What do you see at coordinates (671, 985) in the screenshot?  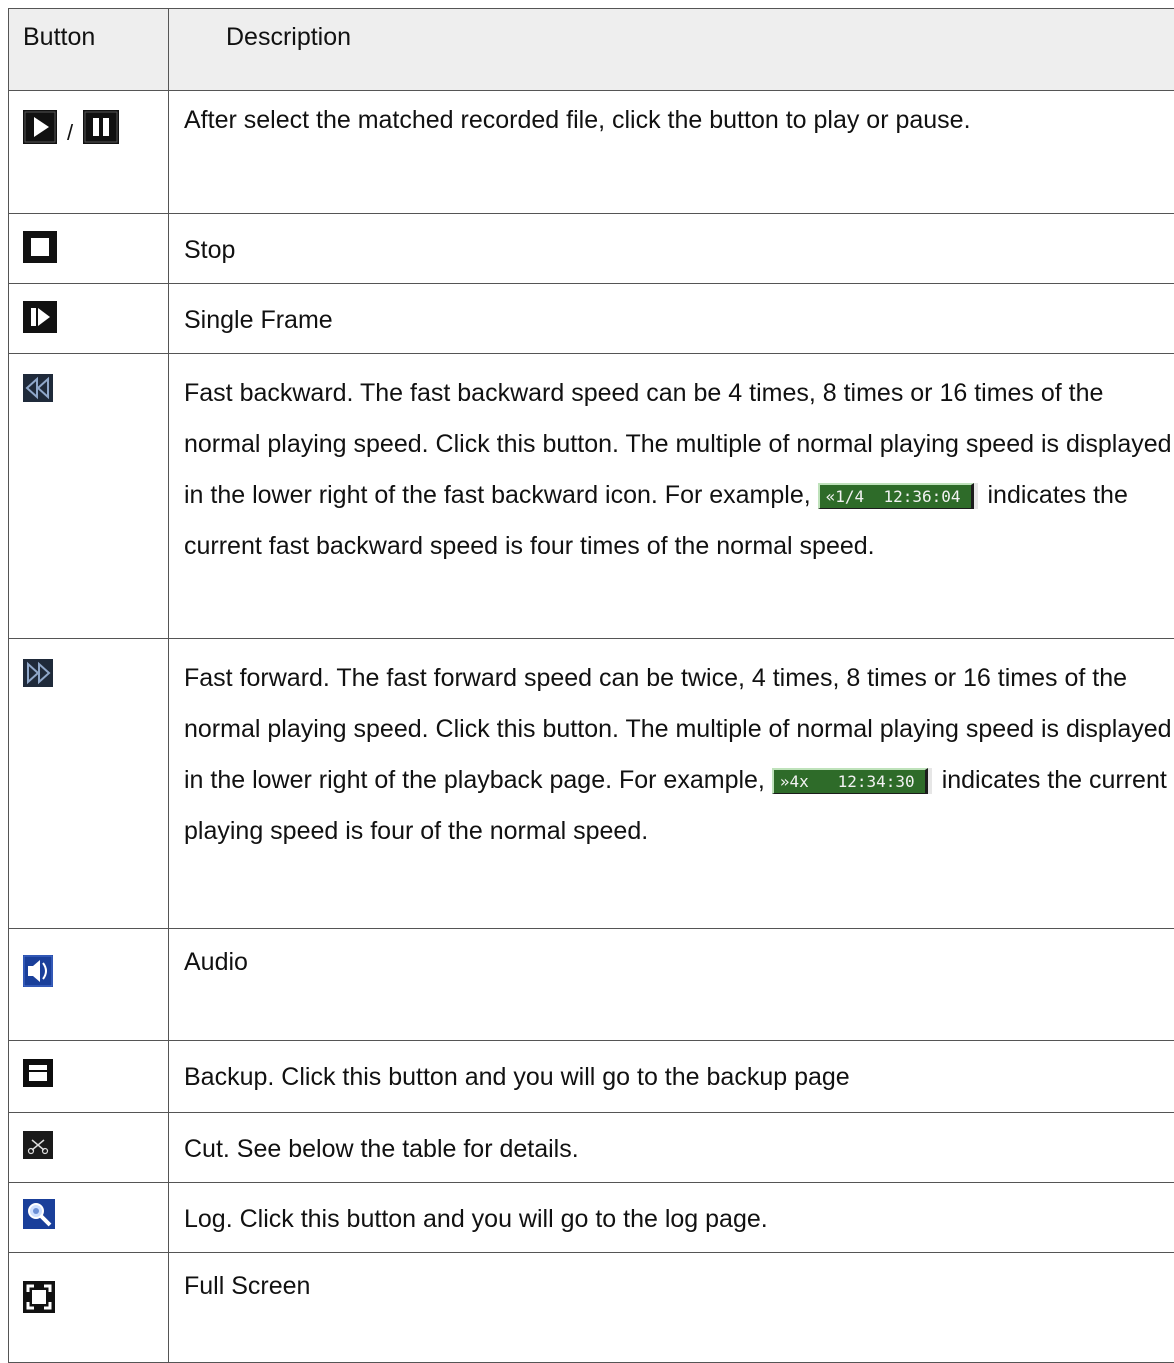 I see `description-cell: Audio` at bounding box center [671, 985].